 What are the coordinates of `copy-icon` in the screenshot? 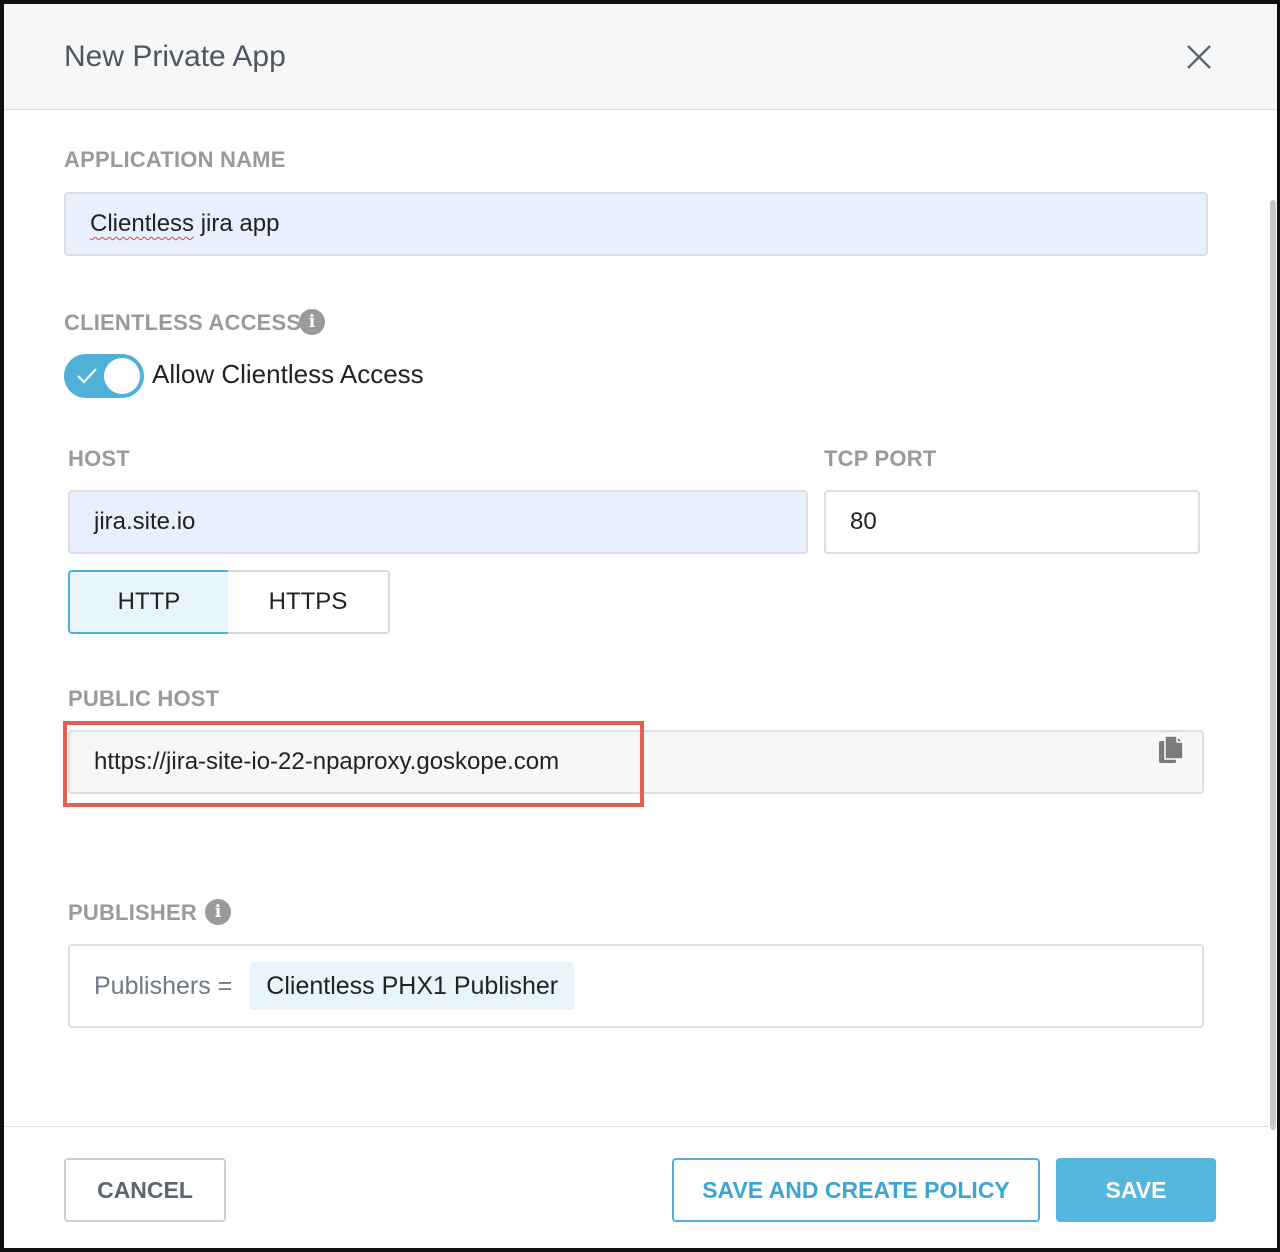 It's located at (1171, 750).